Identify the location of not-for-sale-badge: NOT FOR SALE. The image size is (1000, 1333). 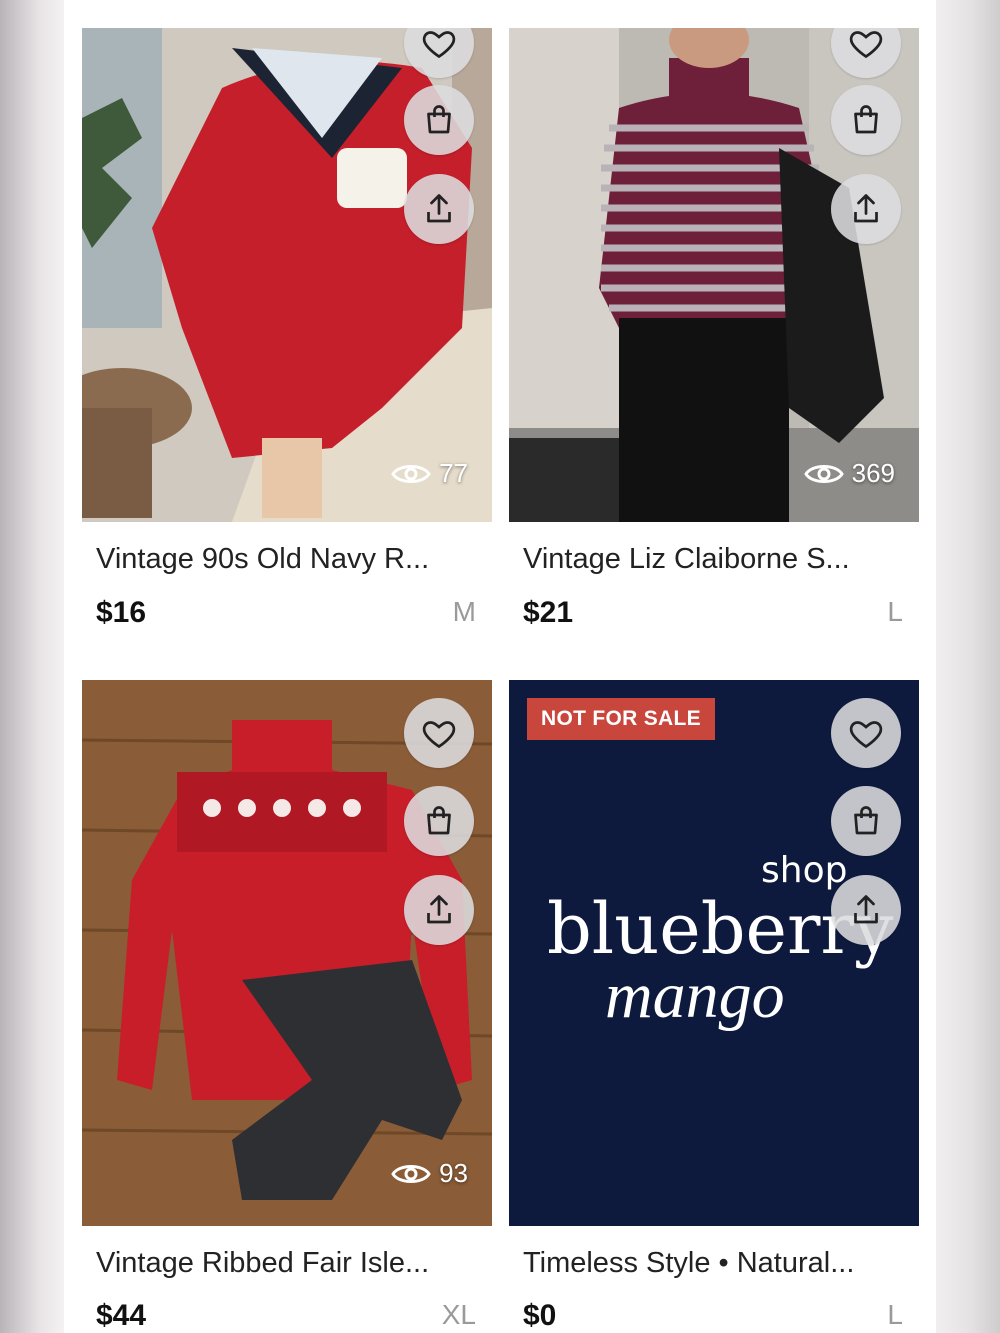
(621, 719).